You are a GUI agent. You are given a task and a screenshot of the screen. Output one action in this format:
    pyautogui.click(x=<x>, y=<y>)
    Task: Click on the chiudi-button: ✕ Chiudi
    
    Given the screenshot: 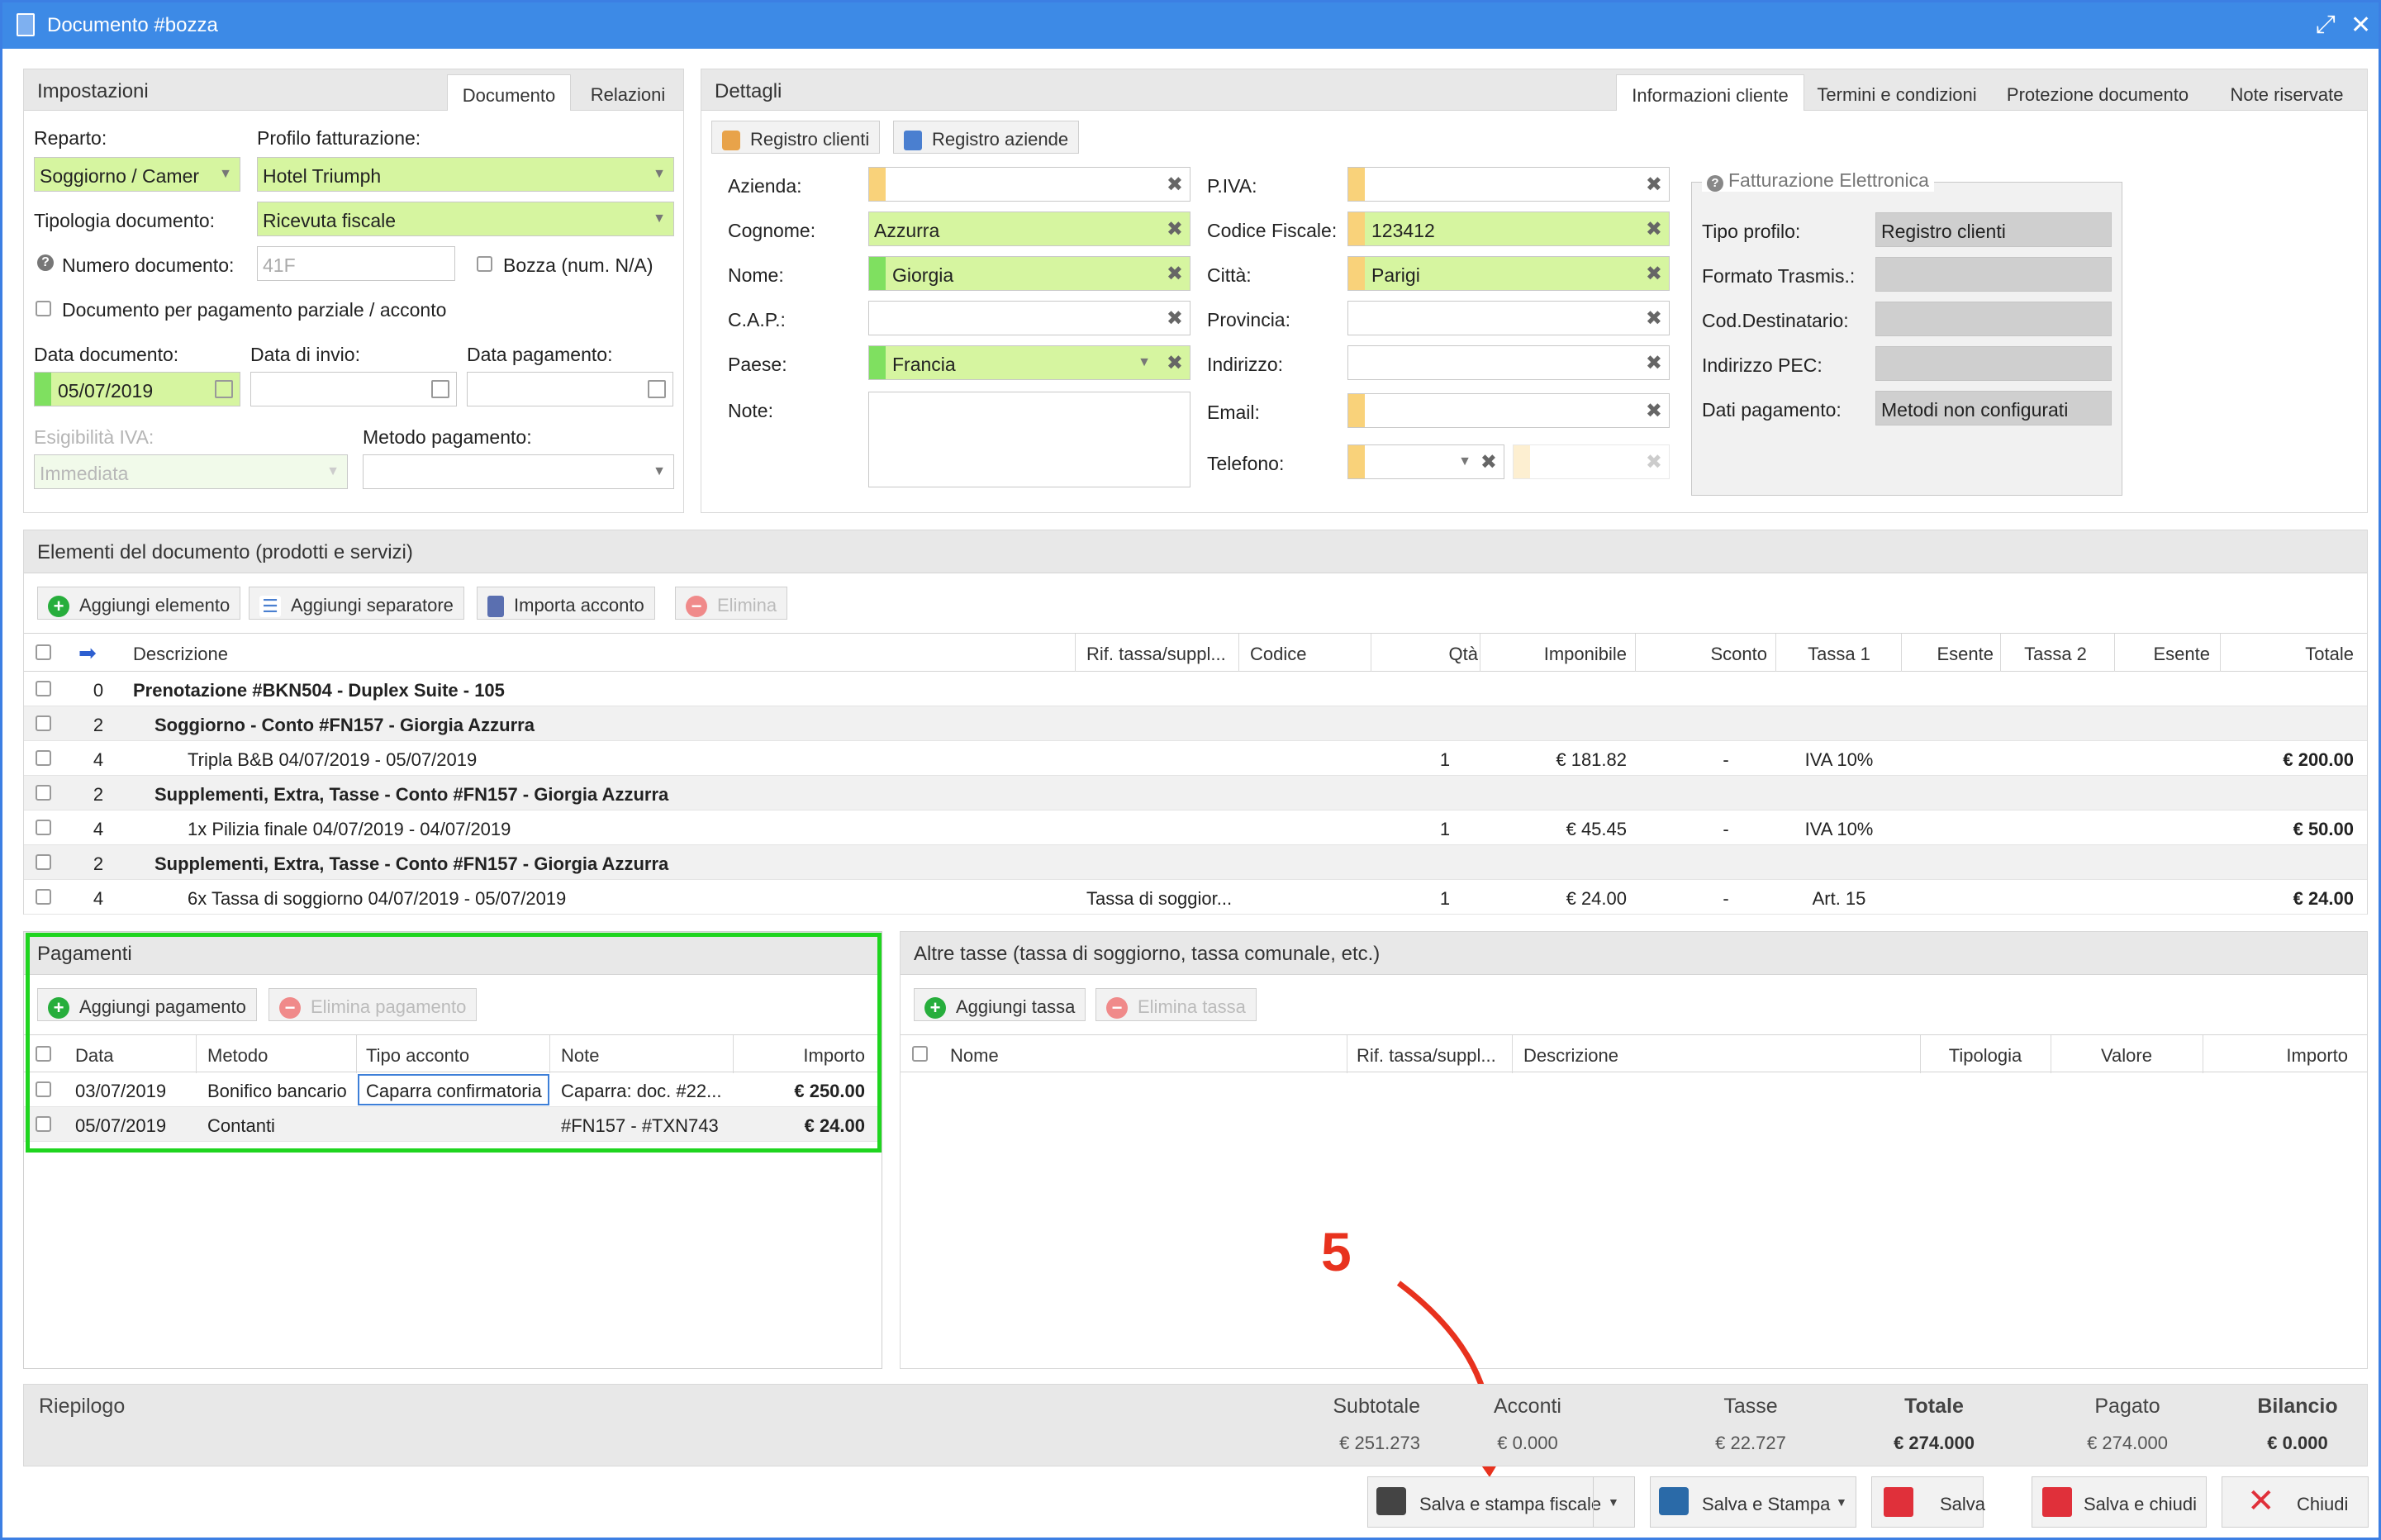 What is the action you would take?
    pyautogui.click(x=2295, y=1502)
    